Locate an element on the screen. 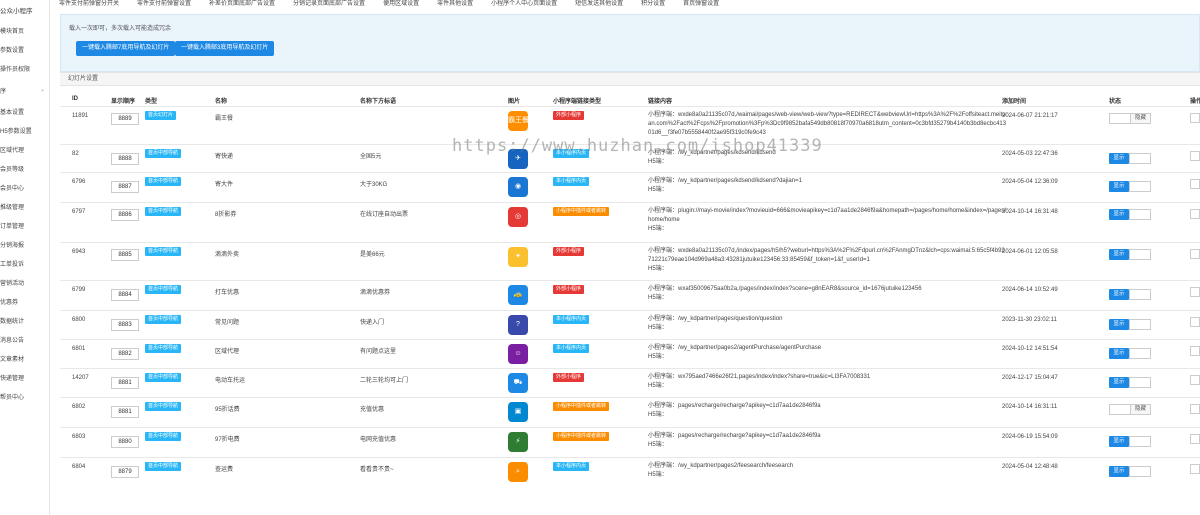 This screenshot has height=515, width=1200. top-tab: 分销记录页面底部广告设置 is located at coordinates (329, 4).